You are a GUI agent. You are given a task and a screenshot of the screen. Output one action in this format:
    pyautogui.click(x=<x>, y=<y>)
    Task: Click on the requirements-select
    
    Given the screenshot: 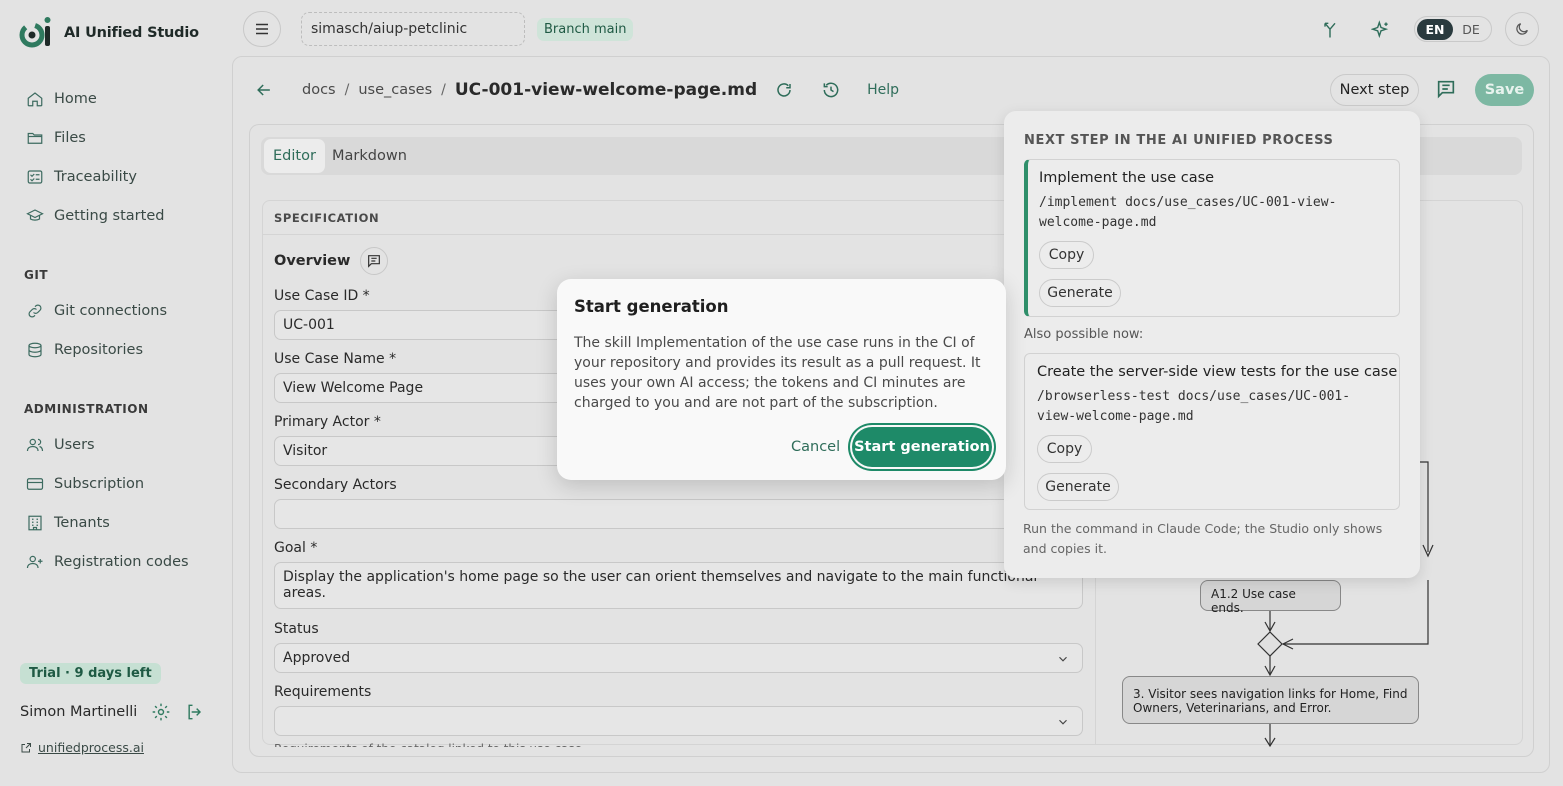 What is the action you would take?
    pyautogui.click(x=678, y=721)
    